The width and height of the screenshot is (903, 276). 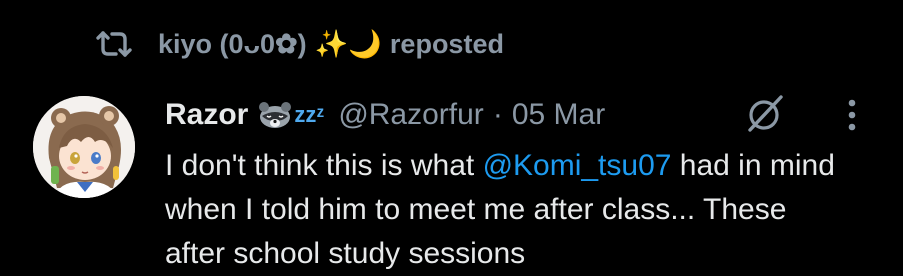 I want to click on raccoon-sleeping-emoji: zzᶻ, so click(x=291, y=115).